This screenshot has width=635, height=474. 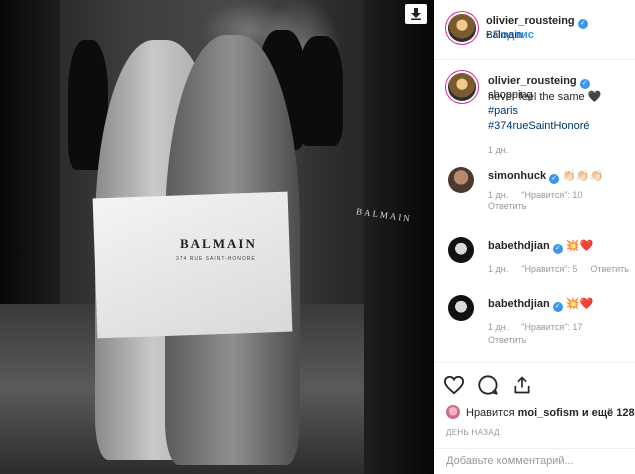 What do you see at coordinates (503, 111) in the screenshot?
I see `hashtag-link: #paris` at bounding box center [503, 111].